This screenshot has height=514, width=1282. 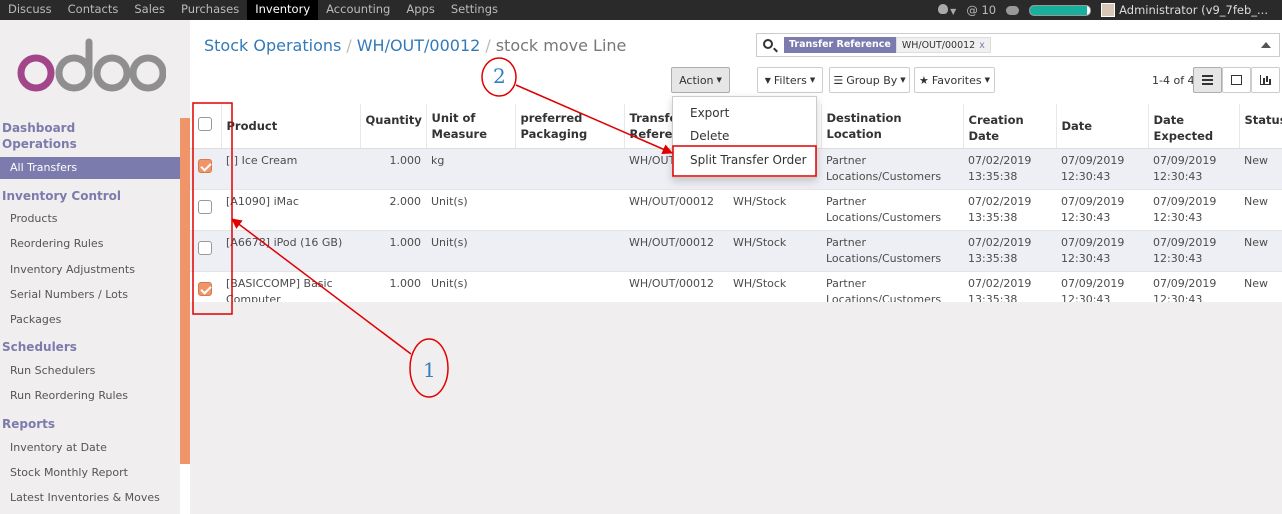 I want to click on sidebar-section-reports: Reports, so click(x=28, y=424).